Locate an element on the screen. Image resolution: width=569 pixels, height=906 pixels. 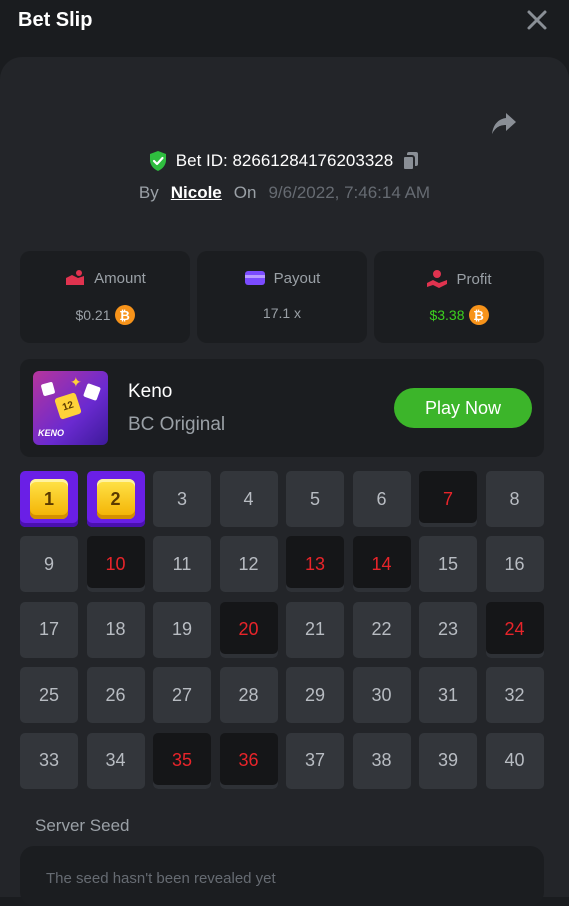
keno-cell: 36 is located at coordinates (248, 760).